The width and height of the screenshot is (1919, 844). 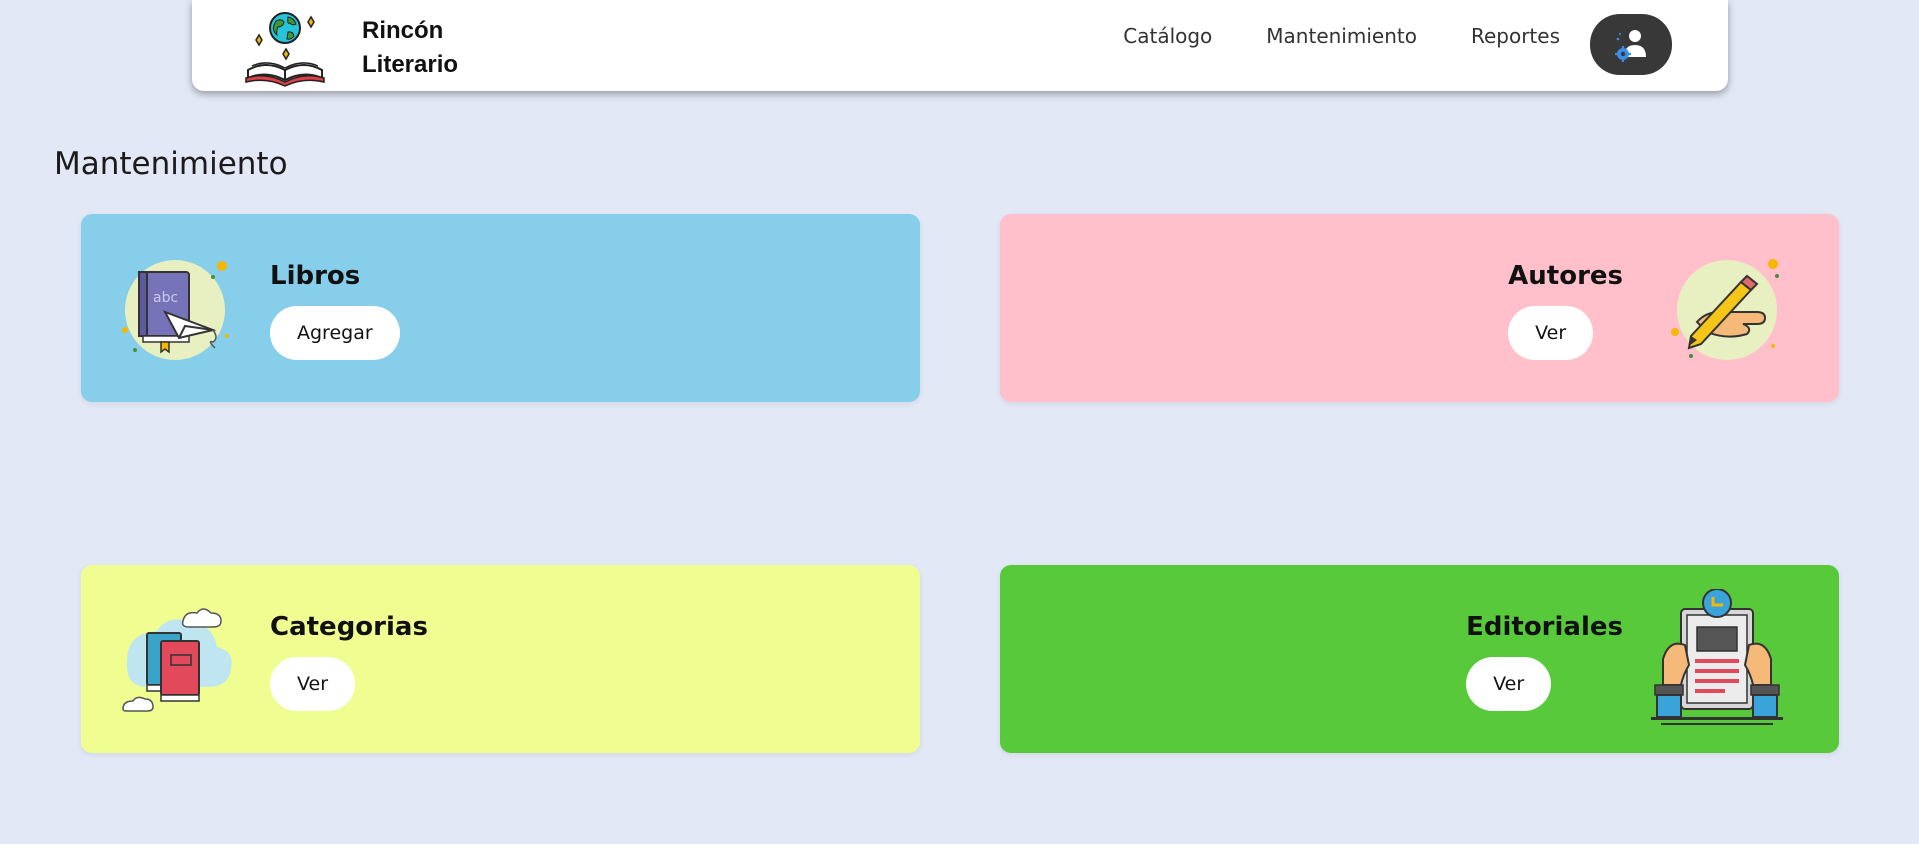 I want to click on nav-links: Catálogo Mantenimiento Reportes, so click(x=1341, y=36).